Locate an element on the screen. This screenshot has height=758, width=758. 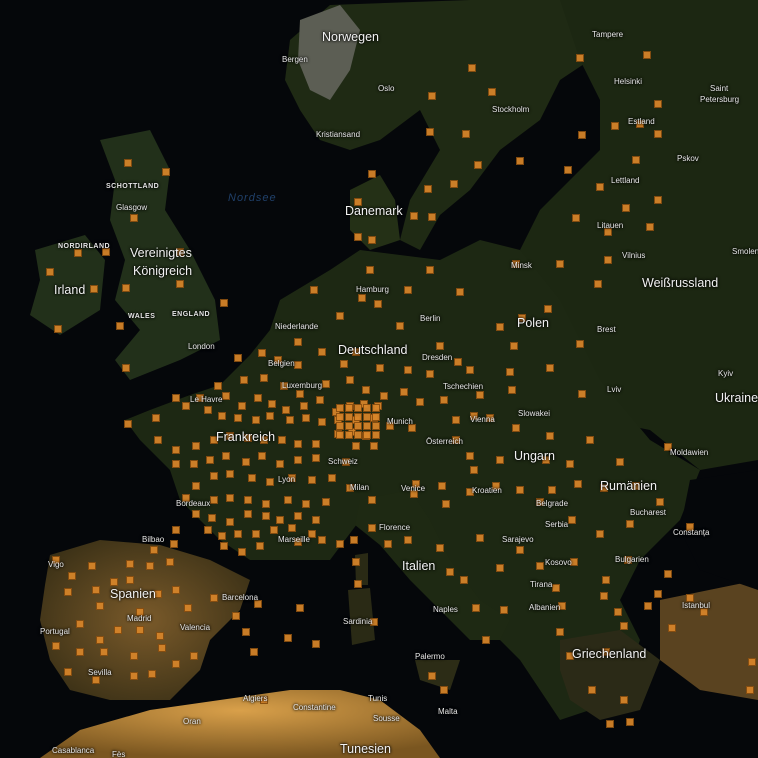
city-label-sarajevo: Sarajevo is located at coordinates (518, 539).